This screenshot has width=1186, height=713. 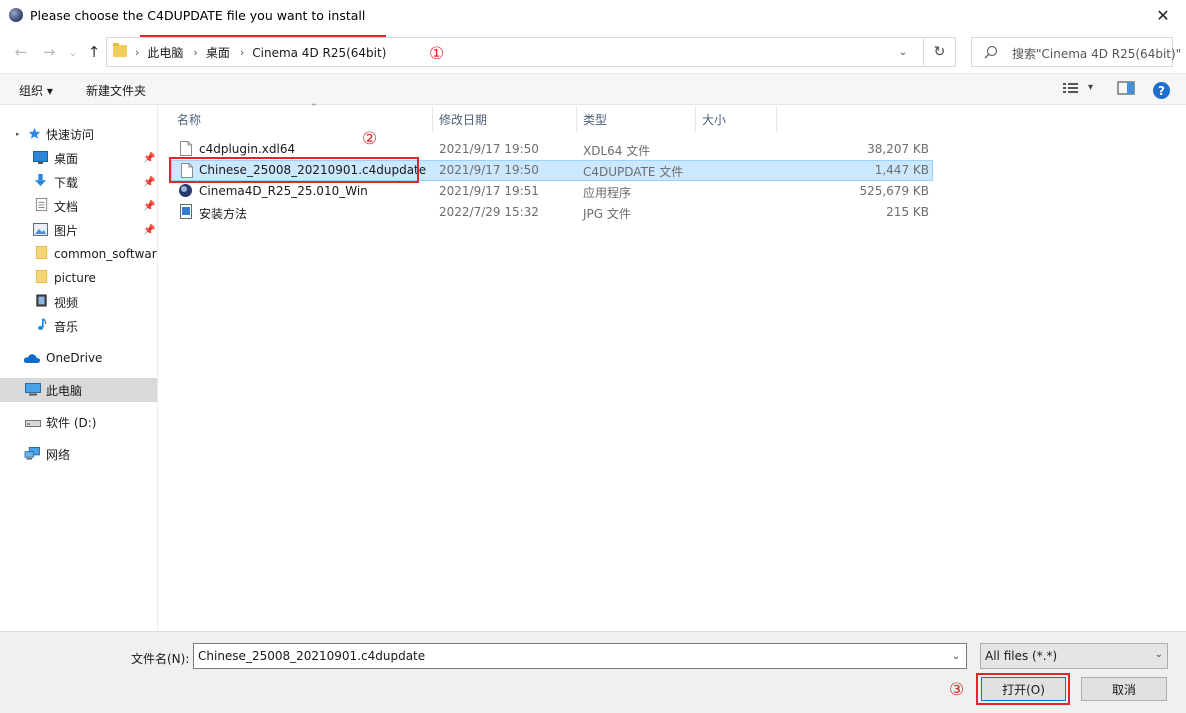 What do you see at coordinates (94, 52) in the screenshot?
I see `up-button: ↑` at bounding box center [94, 52].